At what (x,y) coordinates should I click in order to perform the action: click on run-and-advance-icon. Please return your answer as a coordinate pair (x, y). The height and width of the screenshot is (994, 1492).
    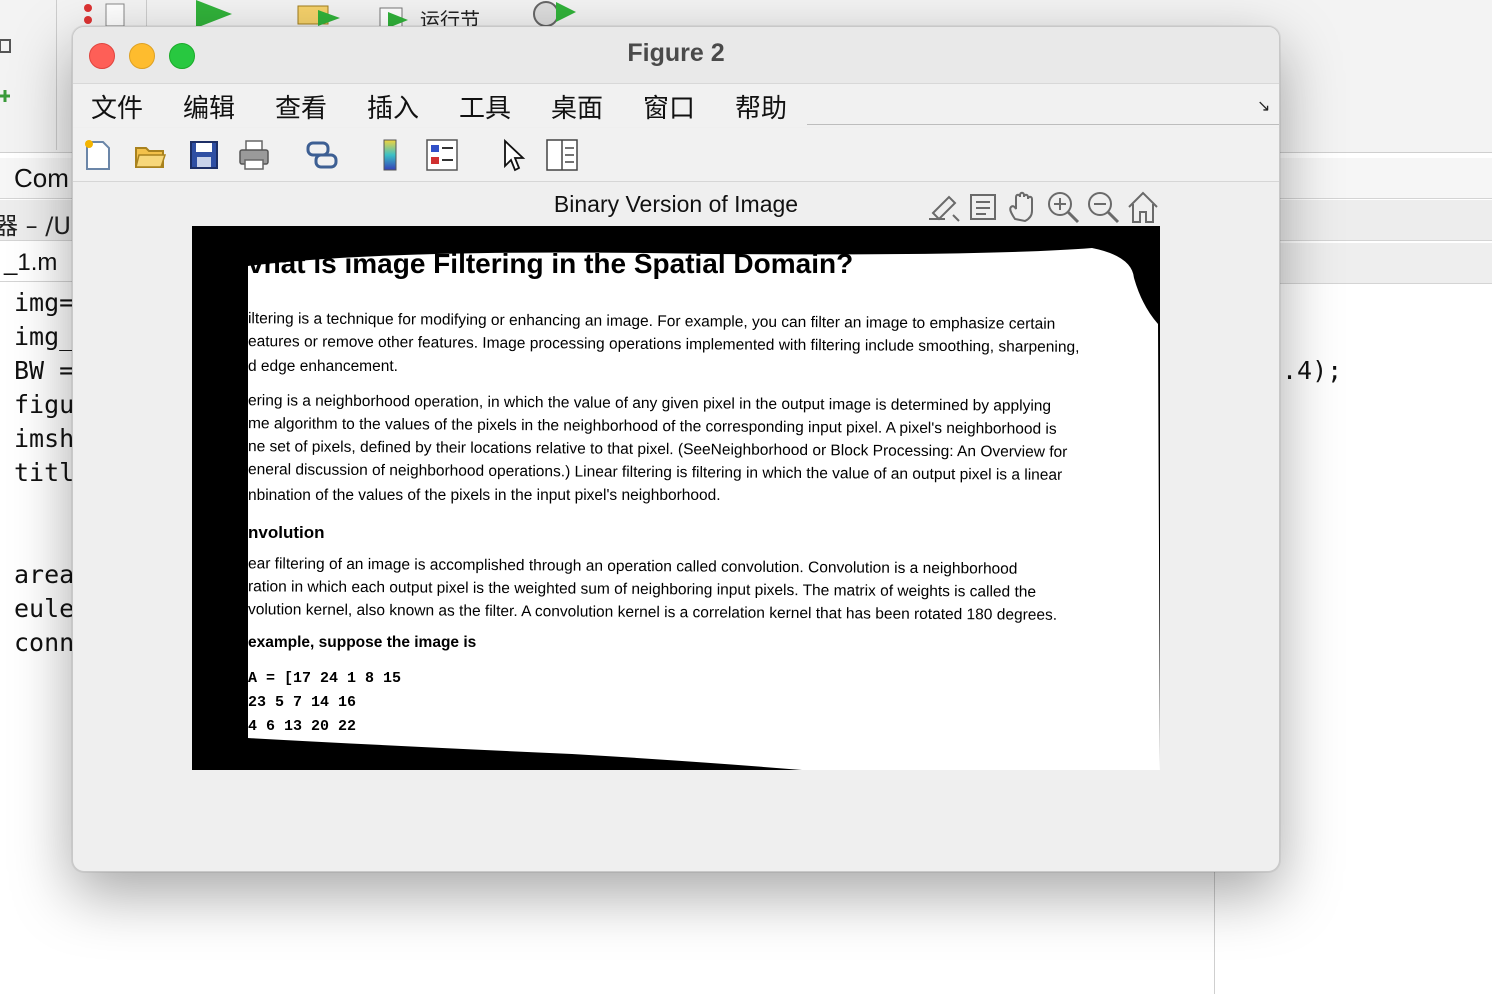
    Looking at the image, I should click on (318, 14).